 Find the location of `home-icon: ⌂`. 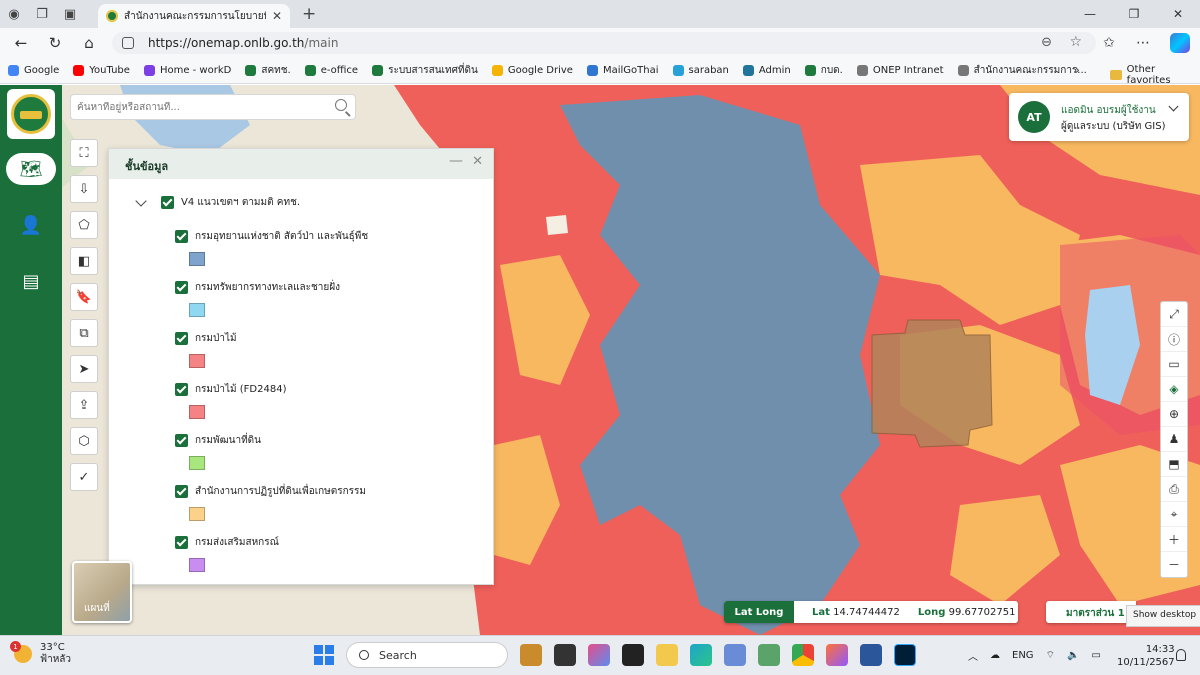

home-icon: ⌂ is located at coordinates (89, 43).